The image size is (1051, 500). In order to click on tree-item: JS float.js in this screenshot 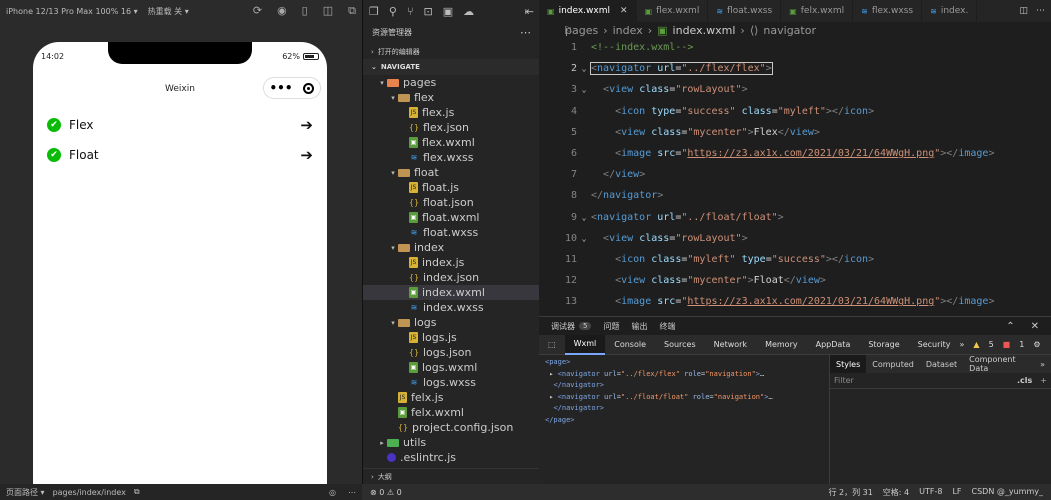, I will do `click(451, 187)`.